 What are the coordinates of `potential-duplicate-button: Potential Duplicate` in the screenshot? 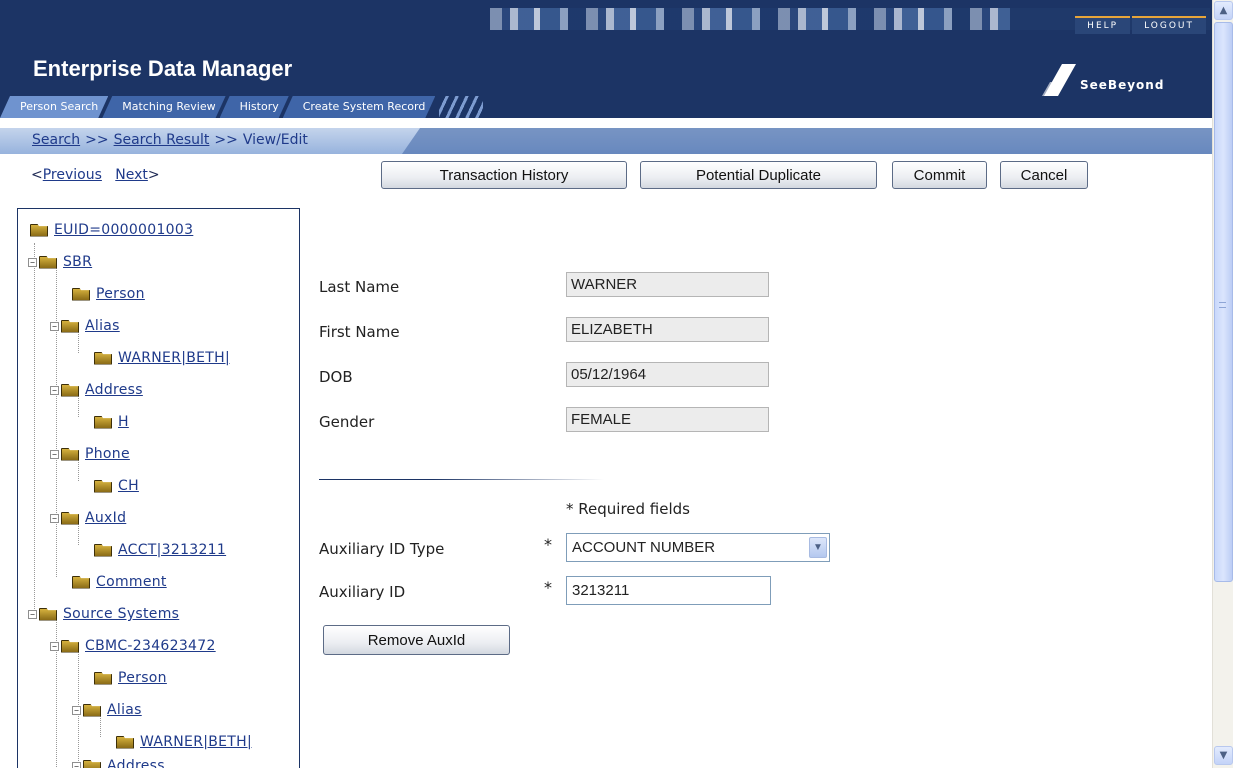 It's located at (758, 175).